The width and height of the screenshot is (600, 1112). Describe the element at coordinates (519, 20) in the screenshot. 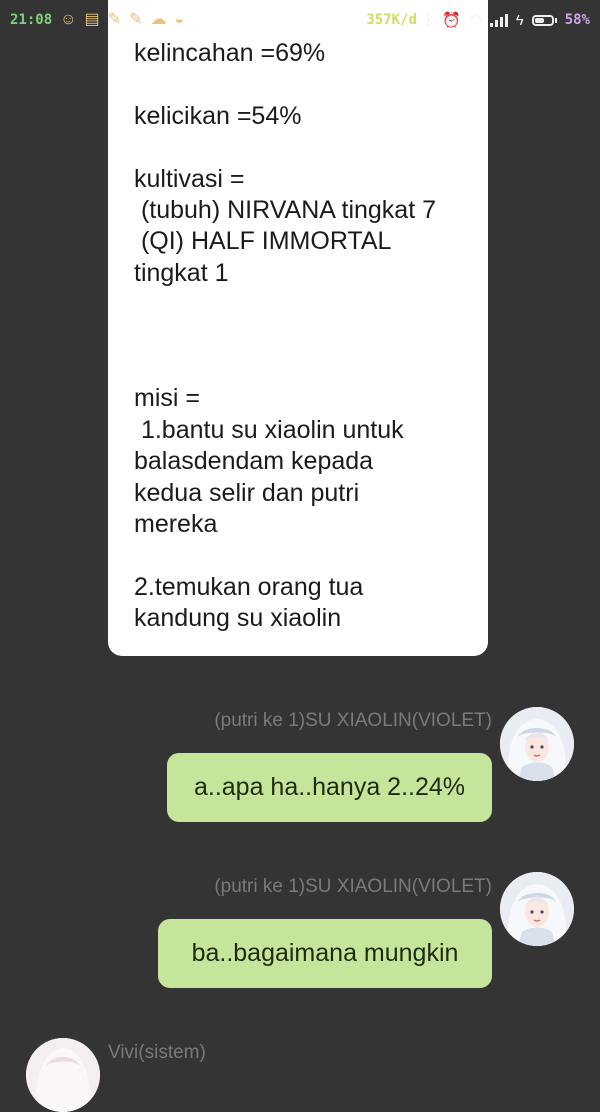

I see `charging-icon: ϟ` at that location.